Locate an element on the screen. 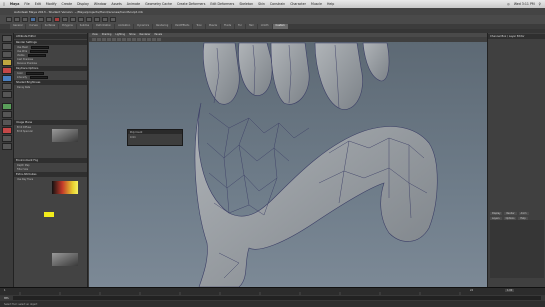  mel-label: MEL is located at coordinates (6, 298).